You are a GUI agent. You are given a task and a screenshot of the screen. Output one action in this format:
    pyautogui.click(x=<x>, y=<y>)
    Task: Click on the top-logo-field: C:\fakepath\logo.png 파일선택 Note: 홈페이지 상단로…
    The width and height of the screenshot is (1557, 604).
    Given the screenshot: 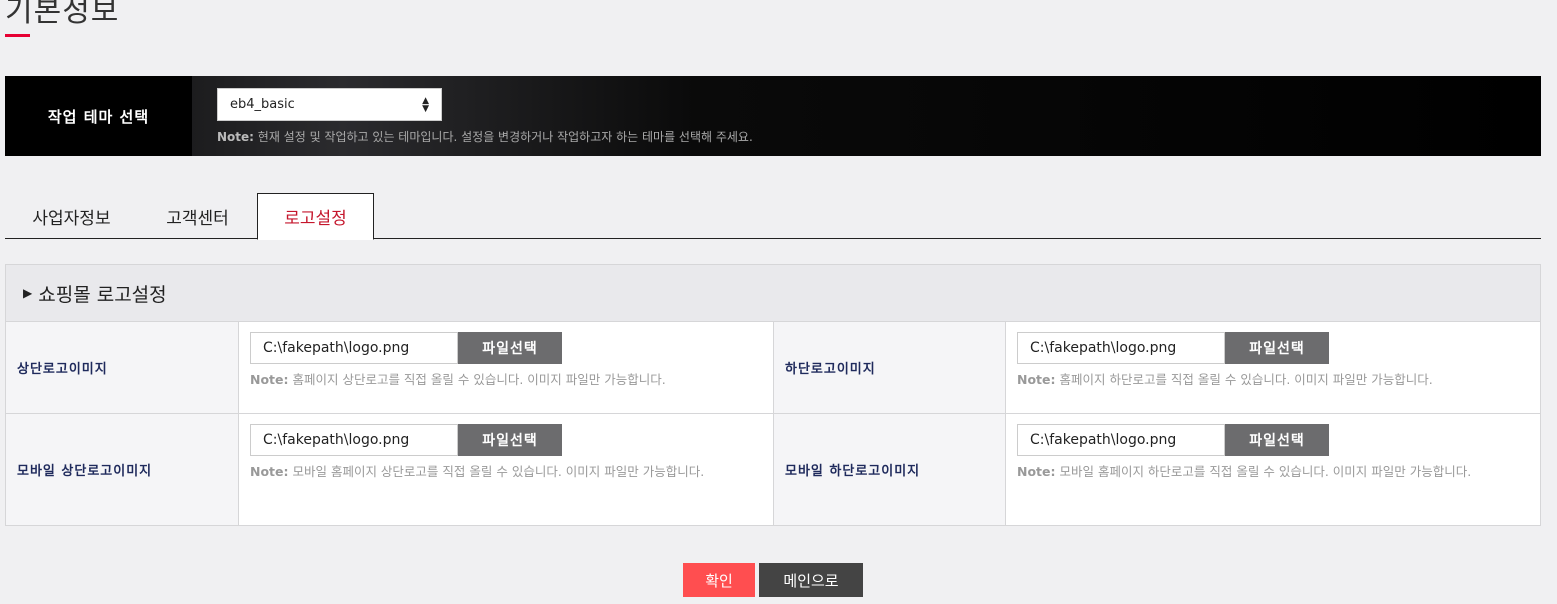 What is the action you would take?
    pyautogui.click(x=506, y=367)
    